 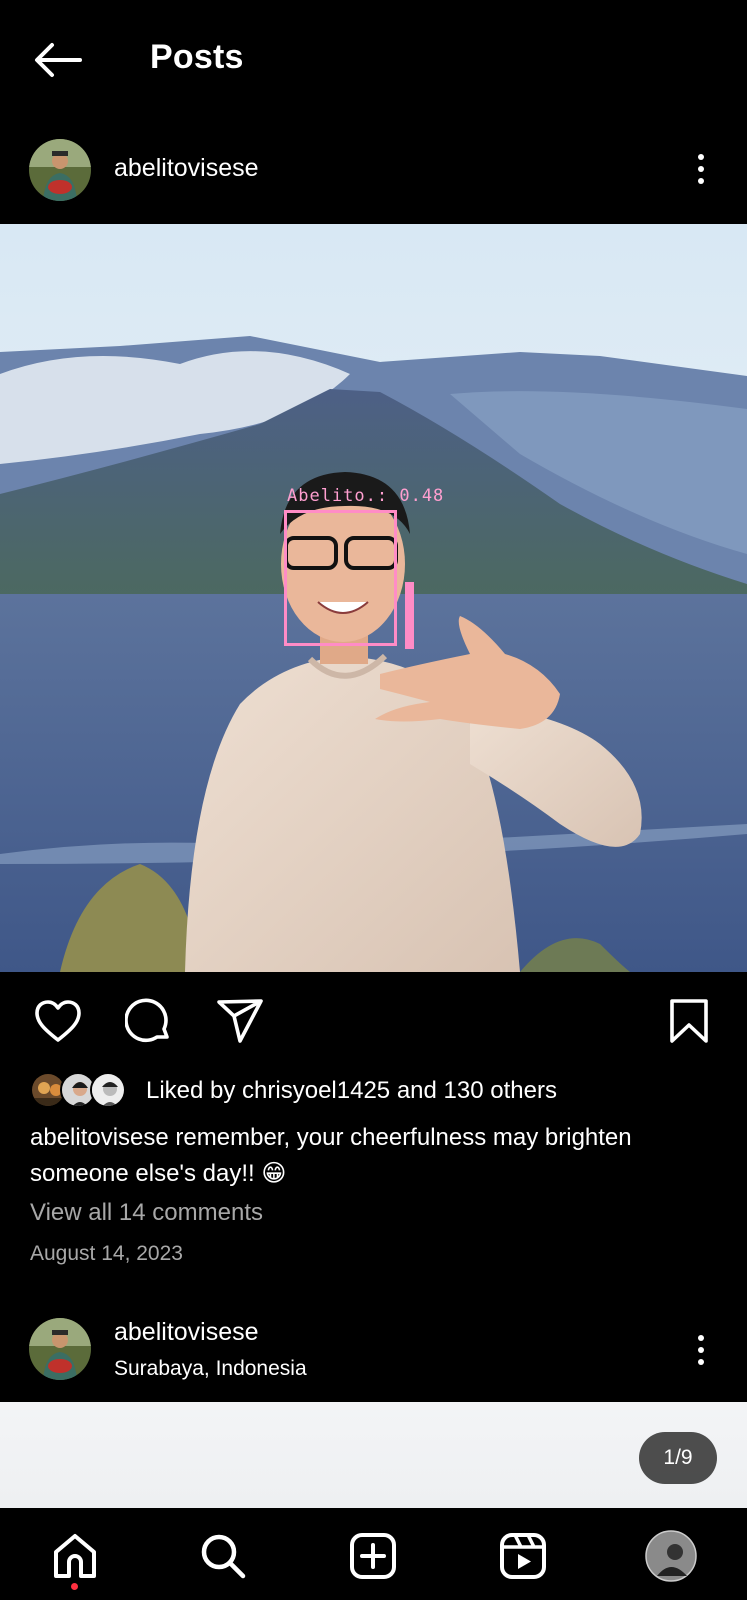 What do you see at coordinates (373, 1020) in the screenshot?
I see `post-actions` at bounding box center [373, 1020].